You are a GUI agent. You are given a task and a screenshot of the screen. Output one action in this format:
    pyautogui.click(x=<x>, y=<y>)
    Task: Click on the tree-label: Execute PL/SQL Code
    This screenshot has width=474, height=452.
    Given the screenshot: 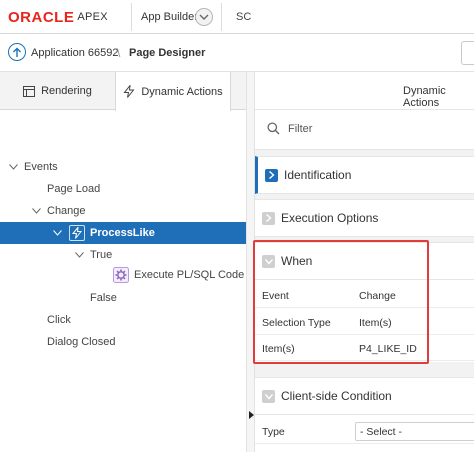 What is the action you would take?
    pyautogui.click(x=189, y=275)
    